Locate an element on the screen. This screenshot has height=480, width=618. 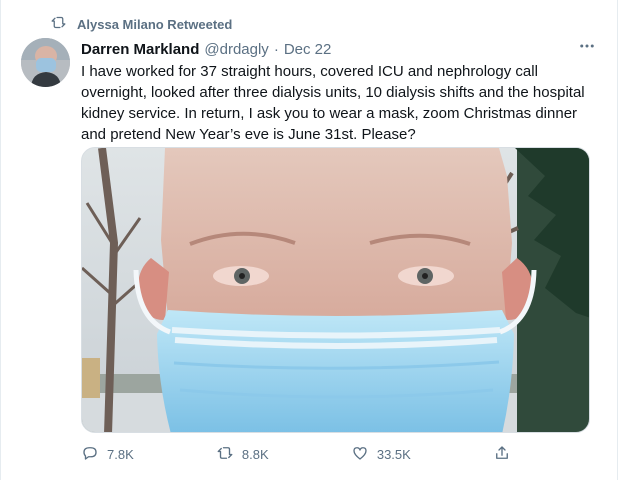
retweet-button: 8.8K is located at coordinates (242, 454).